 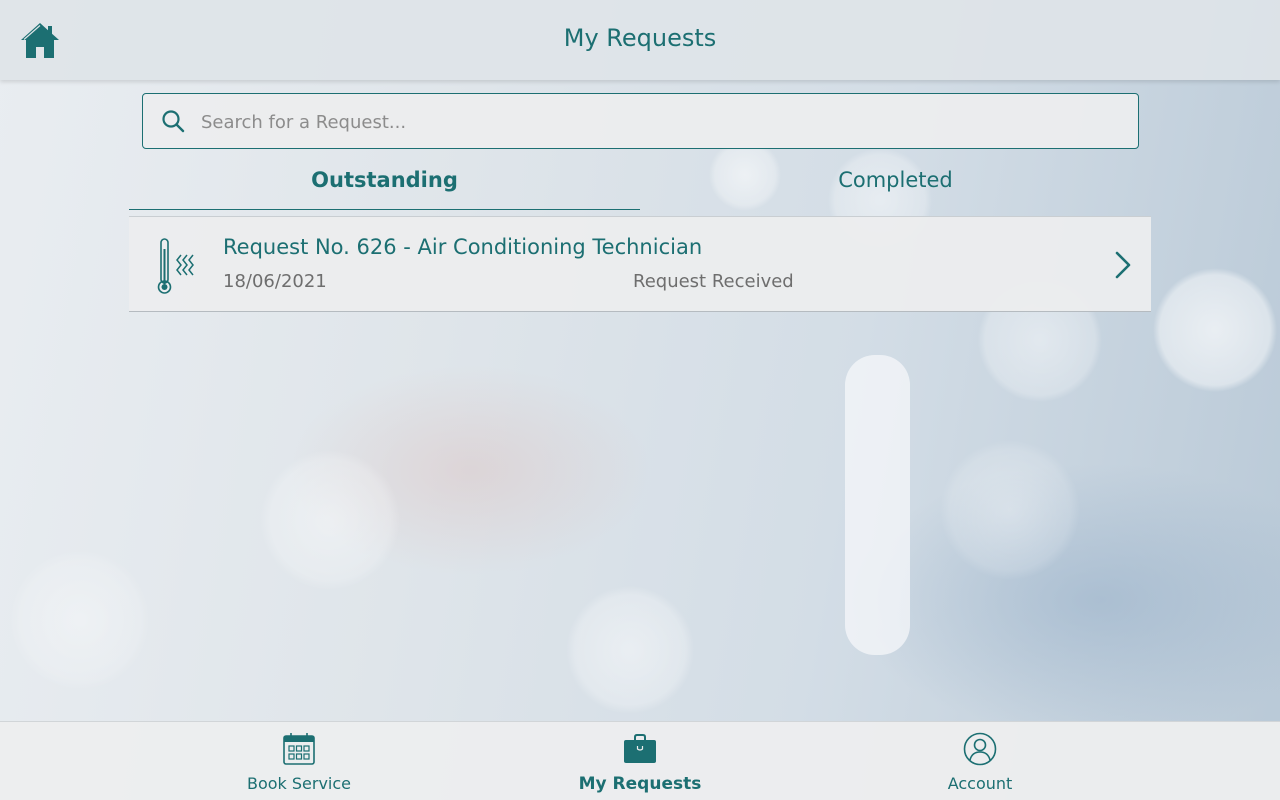 I want to click on user-icon, so click(x=980, y=749).